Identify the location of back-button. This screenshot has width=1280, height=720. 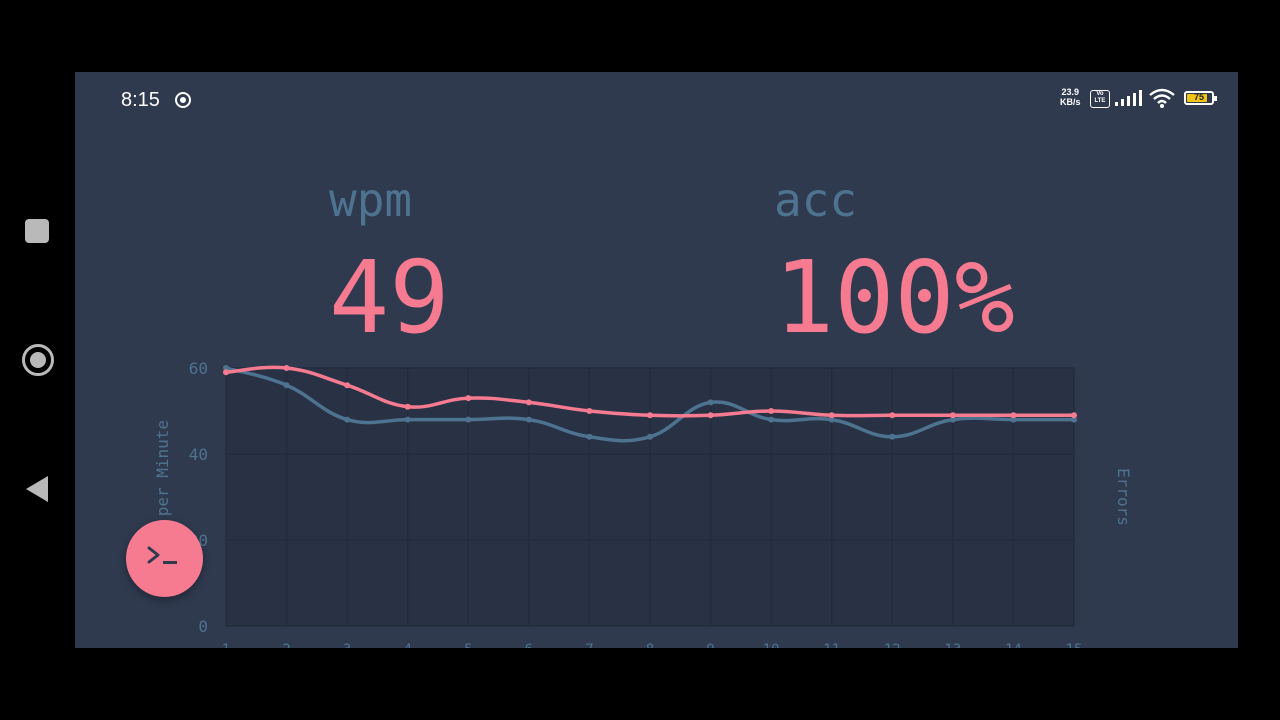
(37, 489).